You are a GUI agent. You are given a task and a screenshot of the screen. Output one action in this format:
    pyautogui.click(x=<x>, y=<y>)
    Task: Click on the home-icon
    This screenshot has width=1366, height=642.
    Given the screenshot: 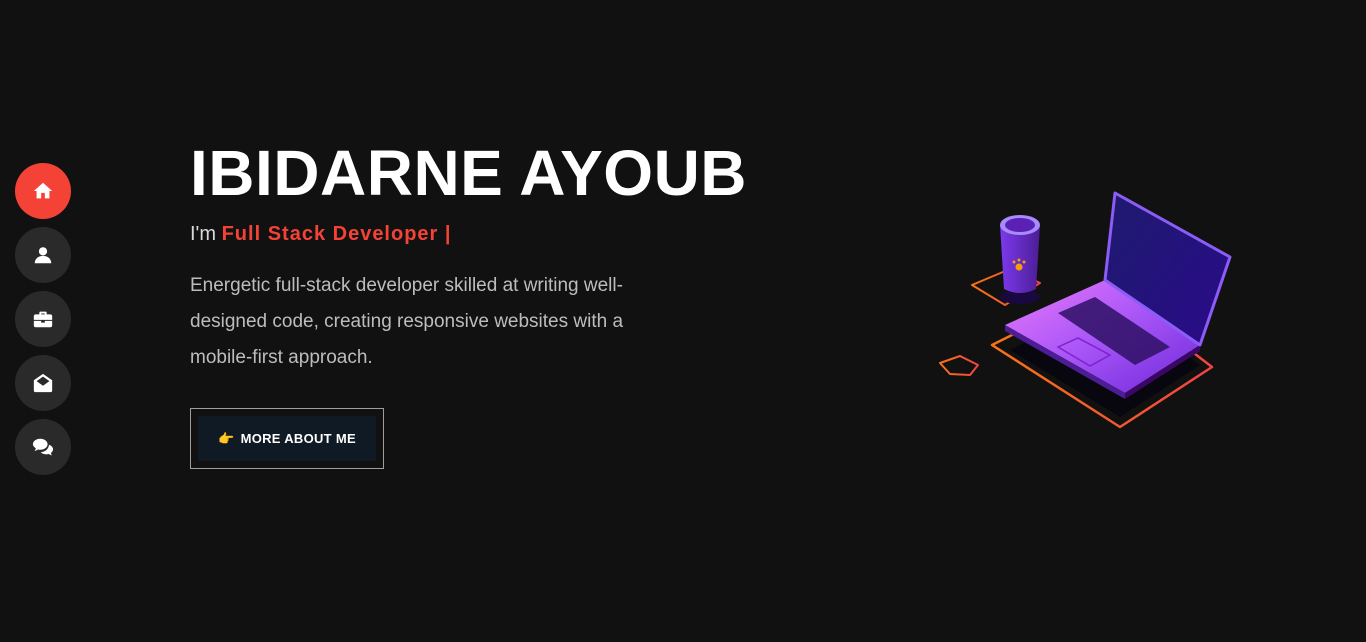 What is the action you would take?
    pyautogui.click(x=43, y=190)
    